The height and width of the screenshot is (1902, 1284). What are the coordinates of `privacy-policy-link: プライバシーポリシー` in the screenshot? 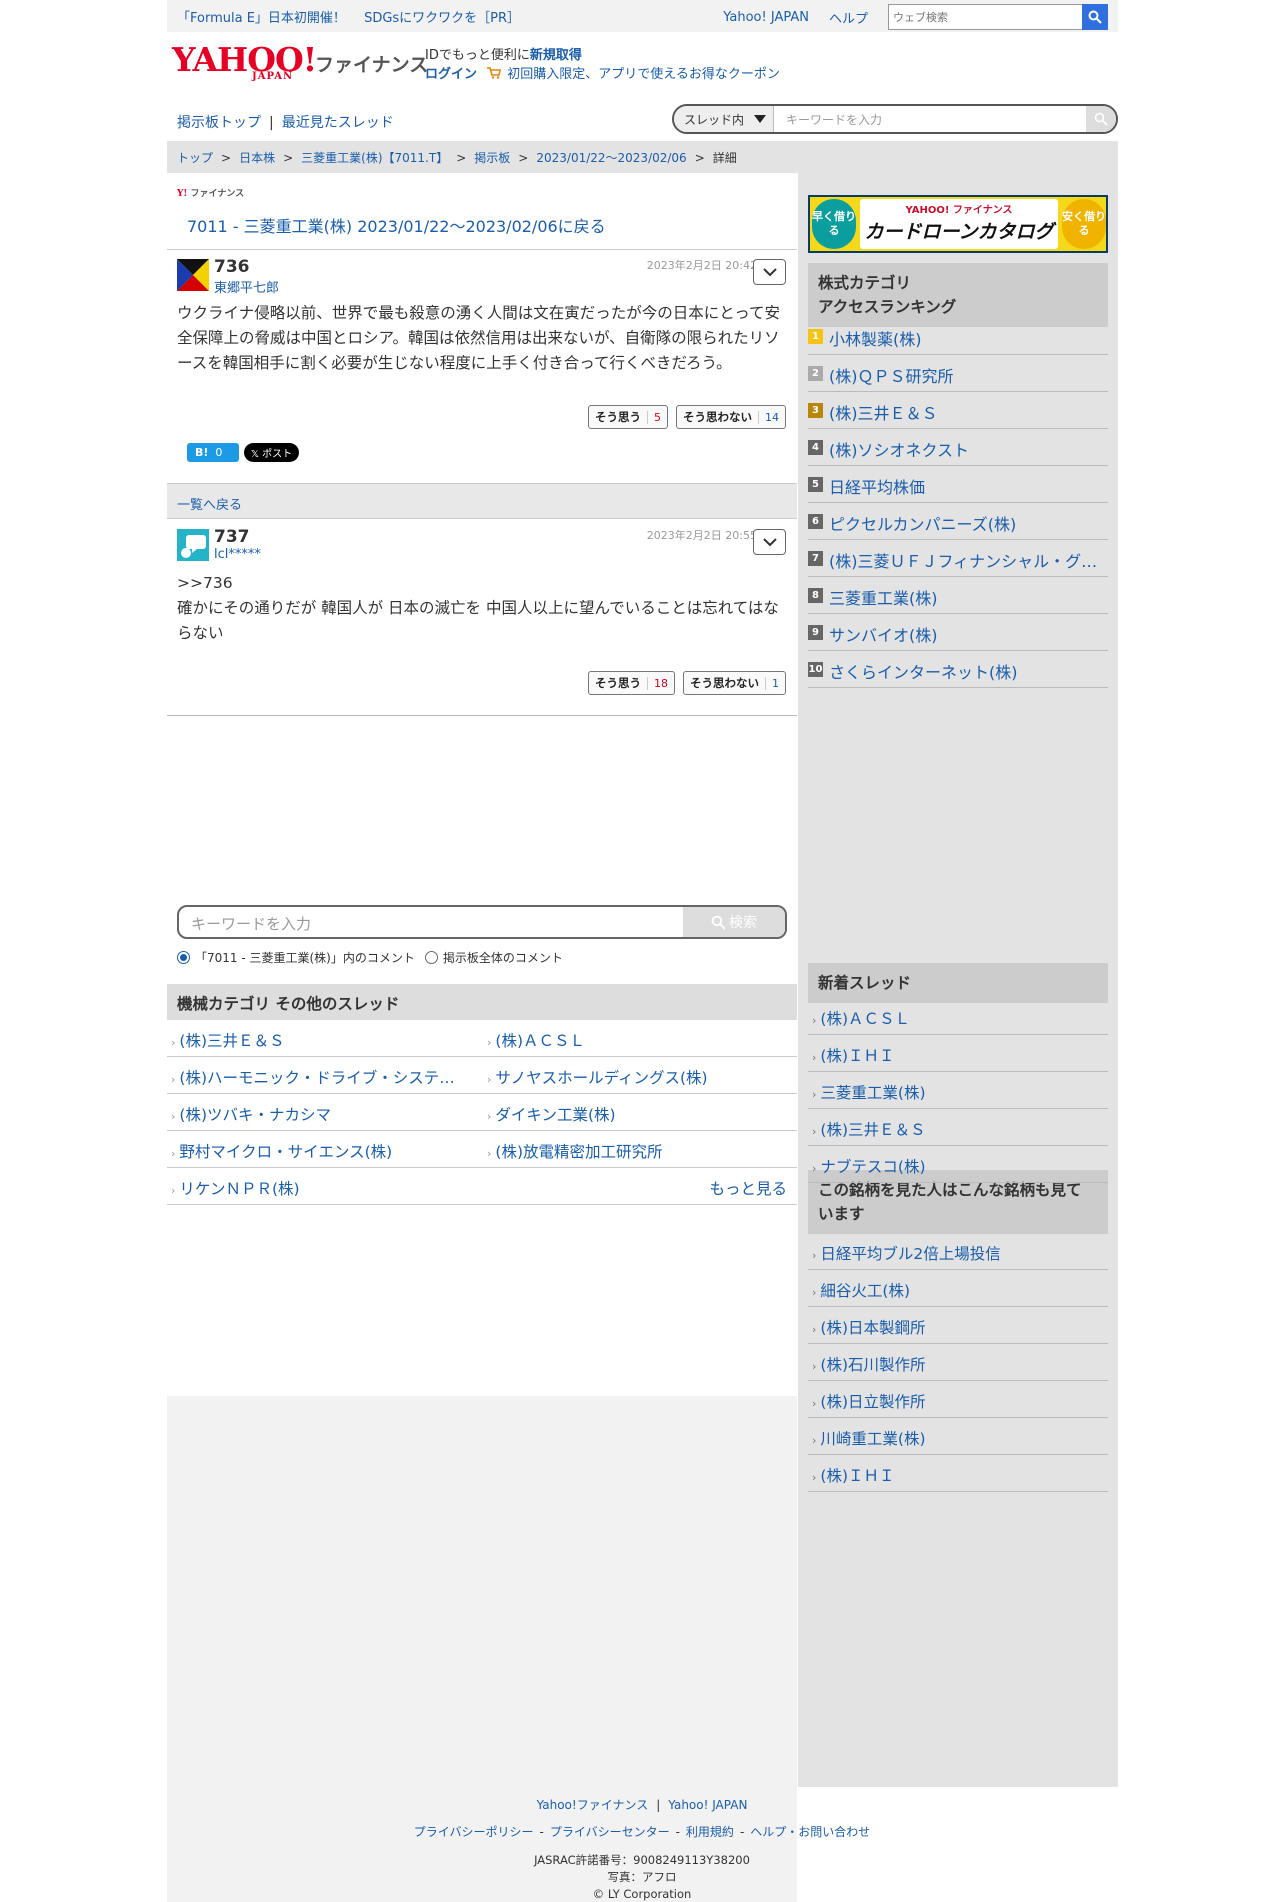 It's located at (474, 1832).